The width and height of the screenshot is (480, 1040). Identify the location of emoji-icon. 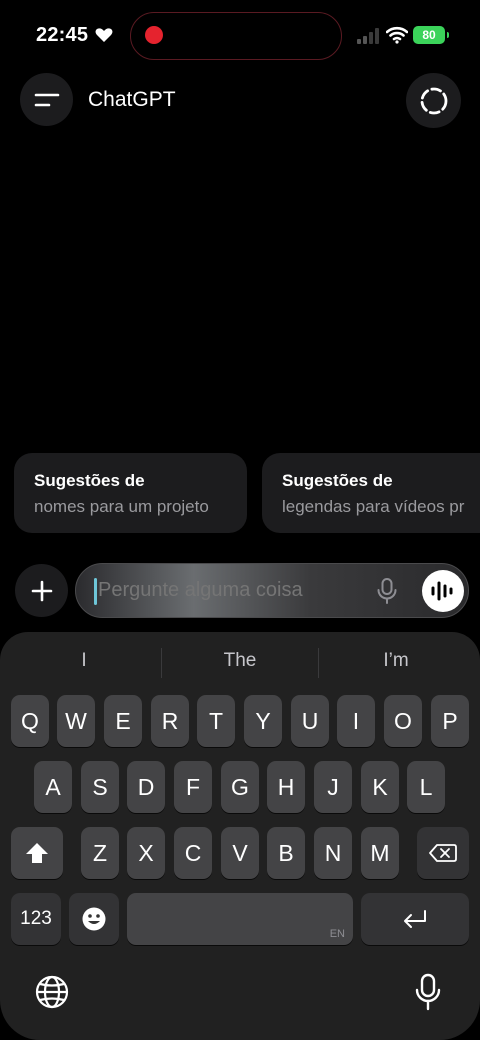
(94, 919).